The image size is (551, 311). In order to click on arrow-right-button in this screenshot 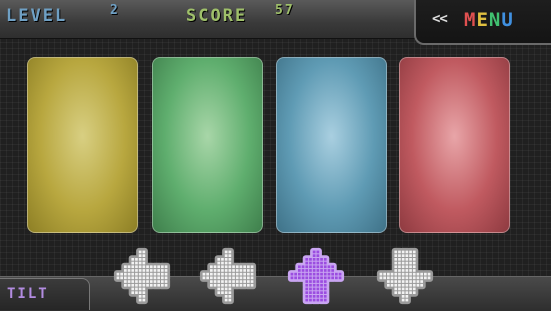, I will do `click(228, 276)`.